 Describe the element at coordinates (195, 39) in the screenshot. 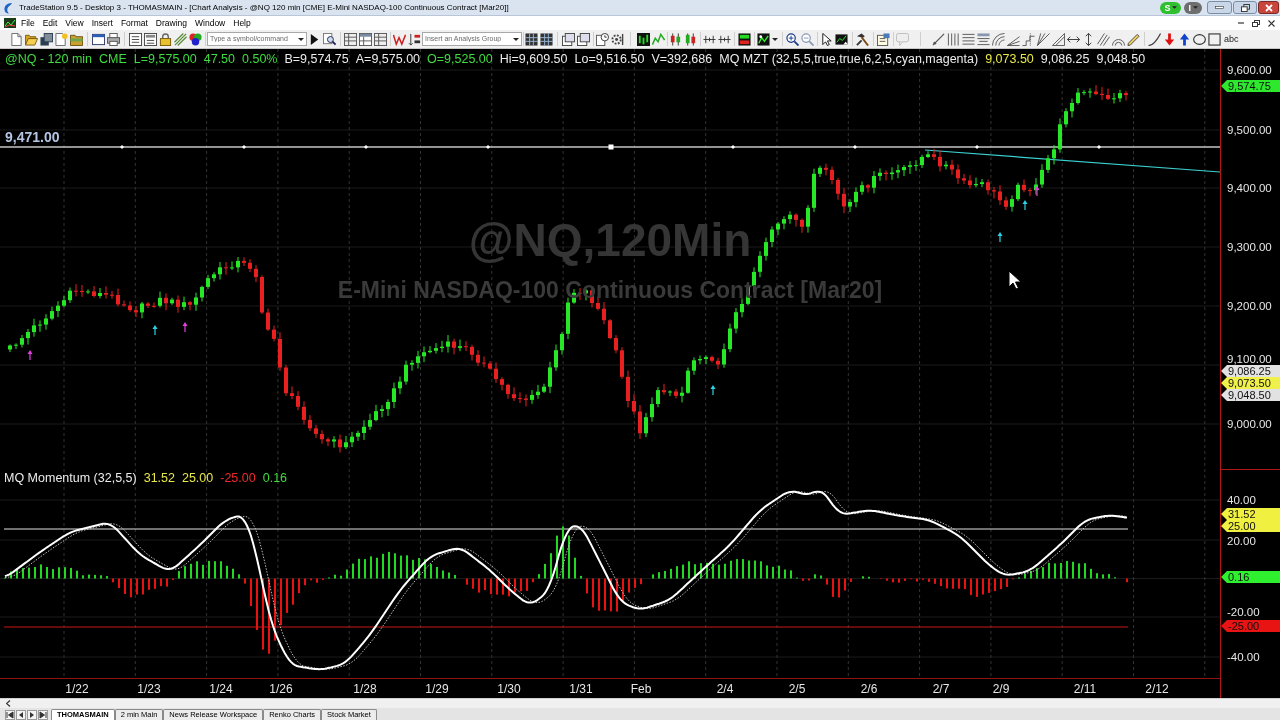

I see `color-balls-icon` at that location.